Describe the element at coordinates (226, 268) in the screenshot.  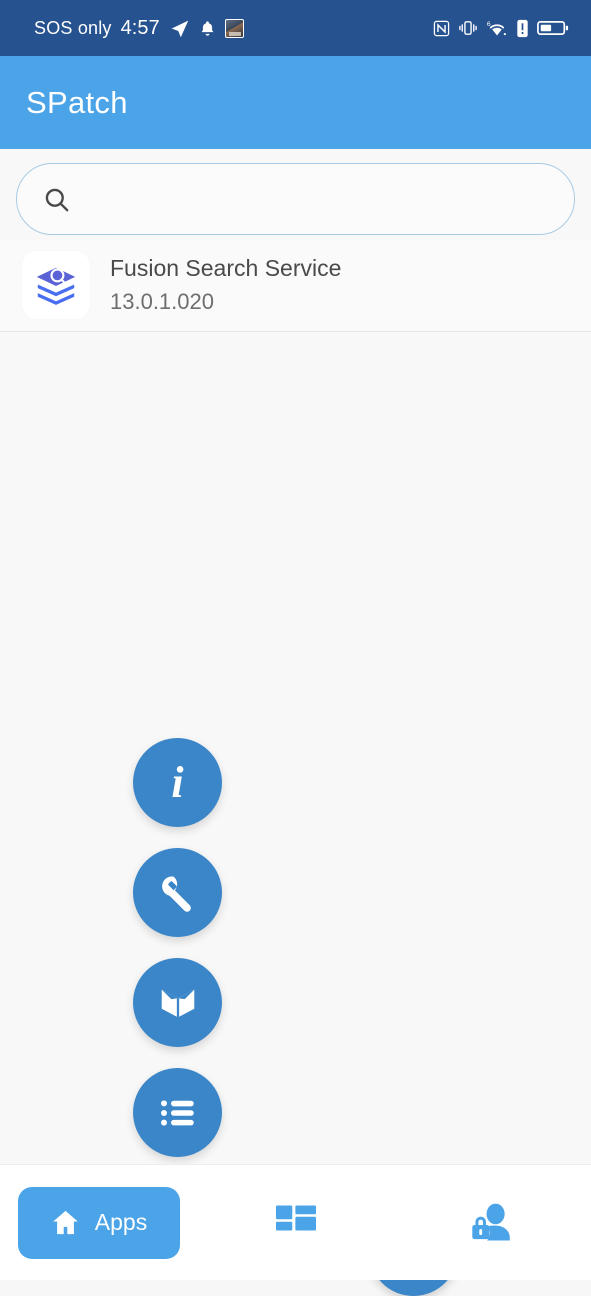
I see `list-item-title: Fusion Search Service` at that location.